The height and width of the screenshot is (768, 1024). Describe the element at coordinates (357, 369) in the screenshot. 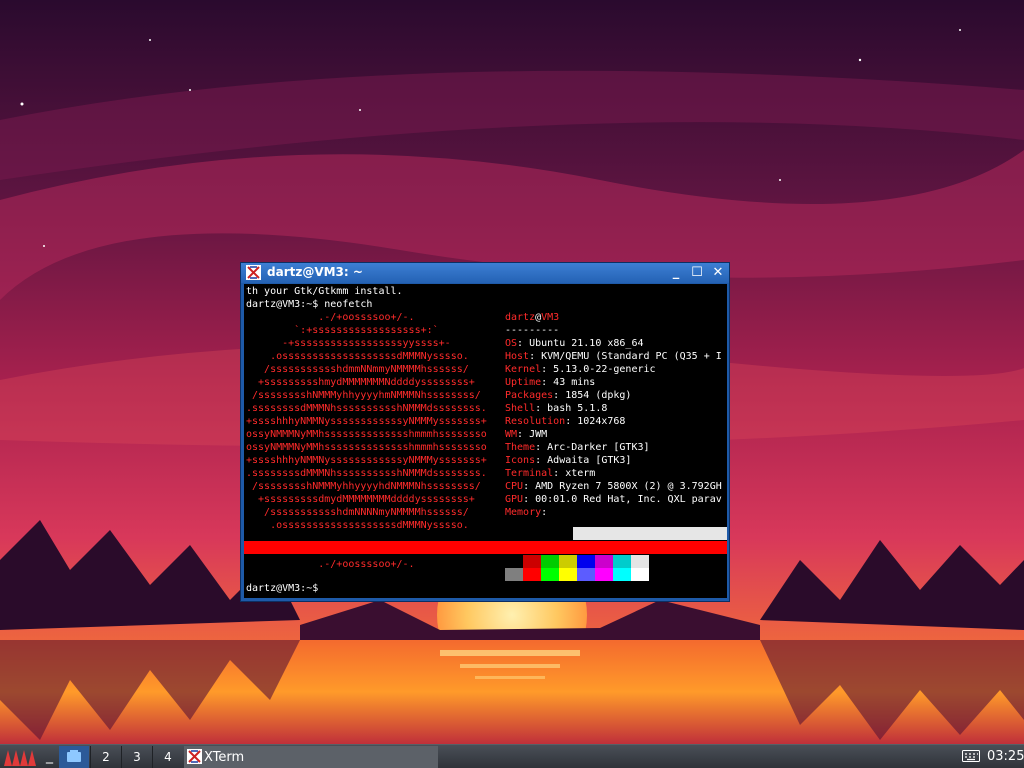

I see `logo-line: /ssssssssssshdmmNNmmyNMMMMhssssss/` at that location.